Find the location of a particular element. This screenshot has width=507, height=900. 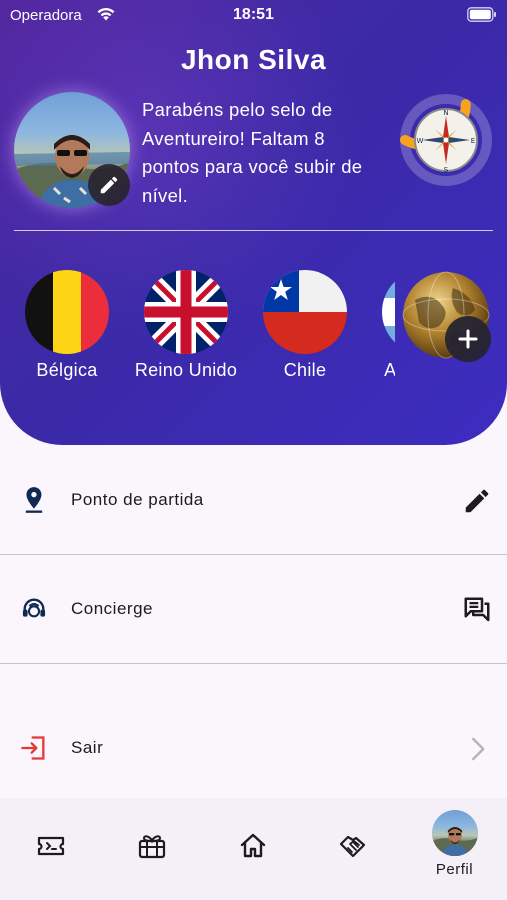

menu-item-ponto-de-partida: Ponto de partida is located at coordinates (253, 500).